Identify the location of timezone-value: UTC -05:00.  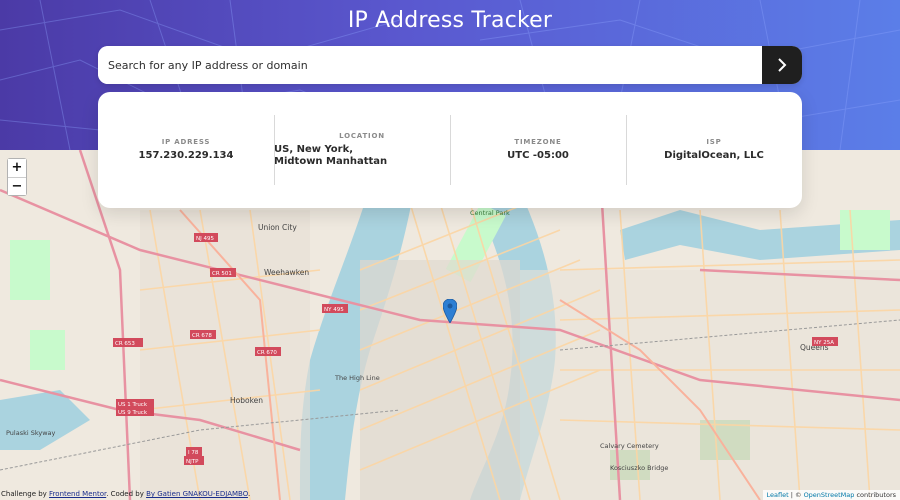
(538, 155).